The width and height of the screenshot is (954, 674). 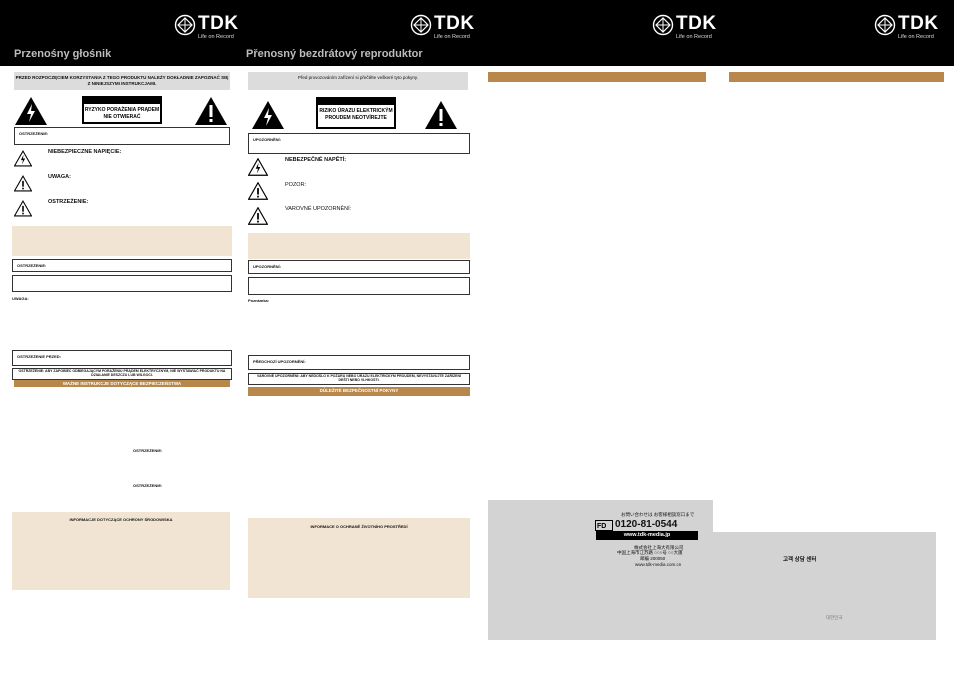 What do you see at coordinates (122, 265) in the screenshot?
I see `polish-box-warning2: OSTRZEŻENIE:` at bounding box center [122, 265].